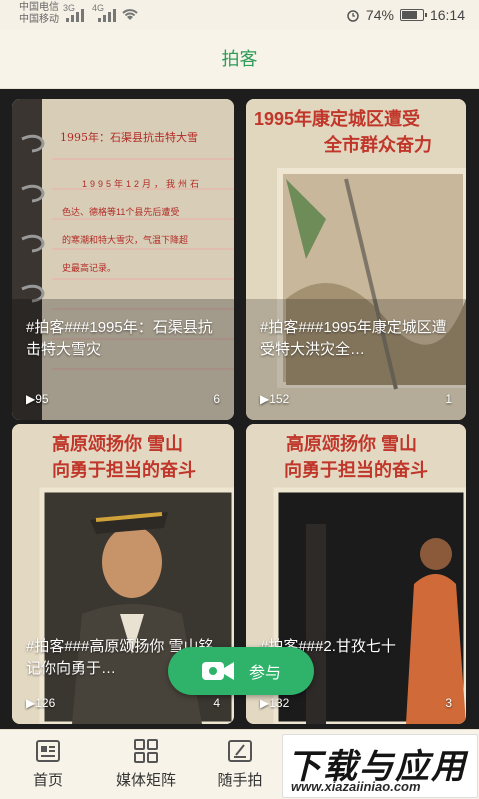  Describe the element at coordinates (378, 145) in the screenshot. I see `banner-line-2: 全市群众奋力` at that location.